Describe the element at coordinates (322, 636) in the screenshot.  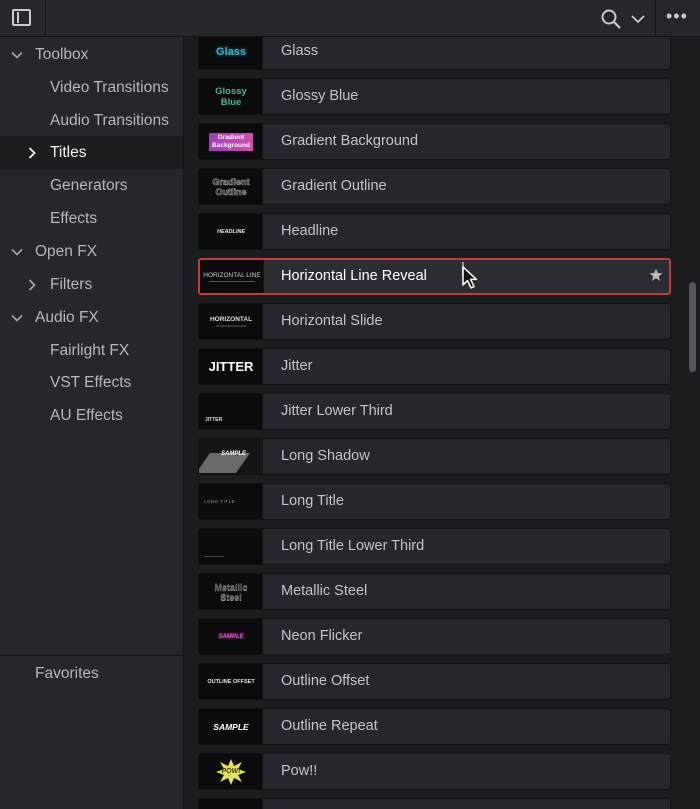
I see `title-name: Neon Flicker` at that location.